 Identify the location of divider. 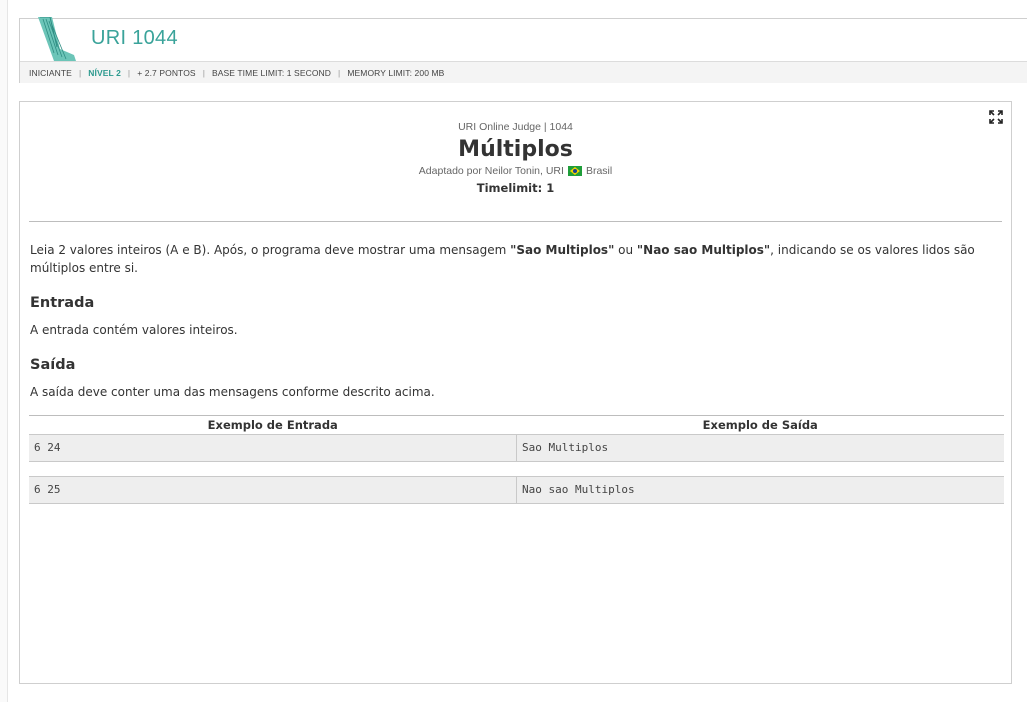
(515, 221).